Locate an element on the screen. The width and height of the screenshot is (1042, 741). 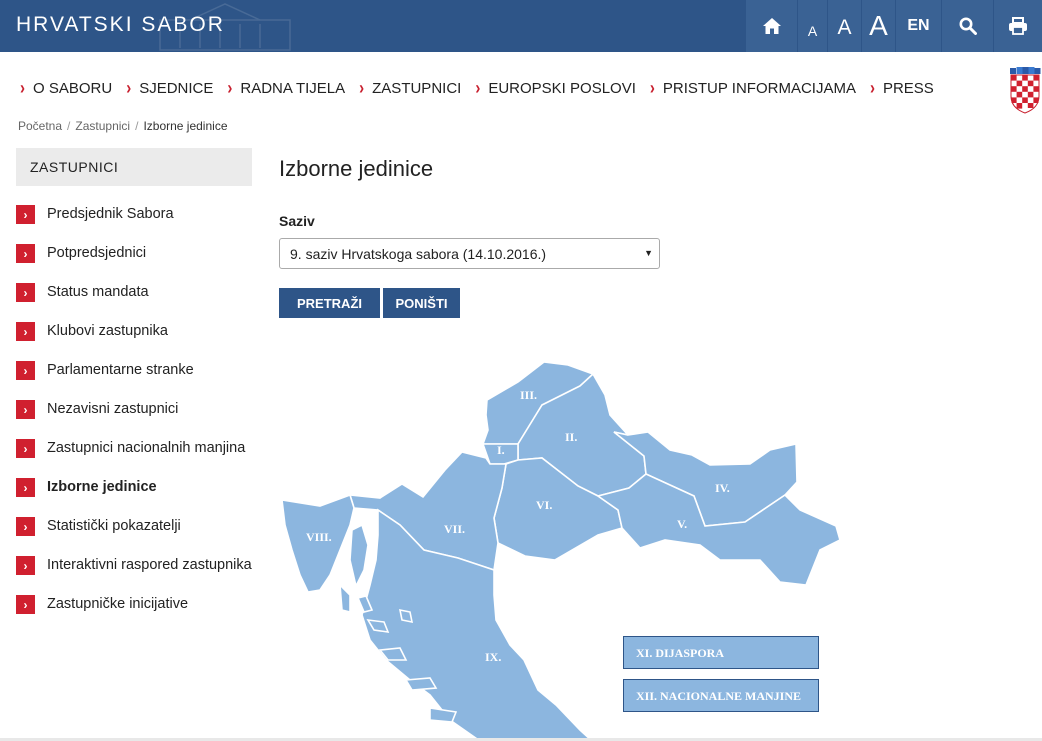
reset-button: PONIŠTI is located at coordinates (421, 303).